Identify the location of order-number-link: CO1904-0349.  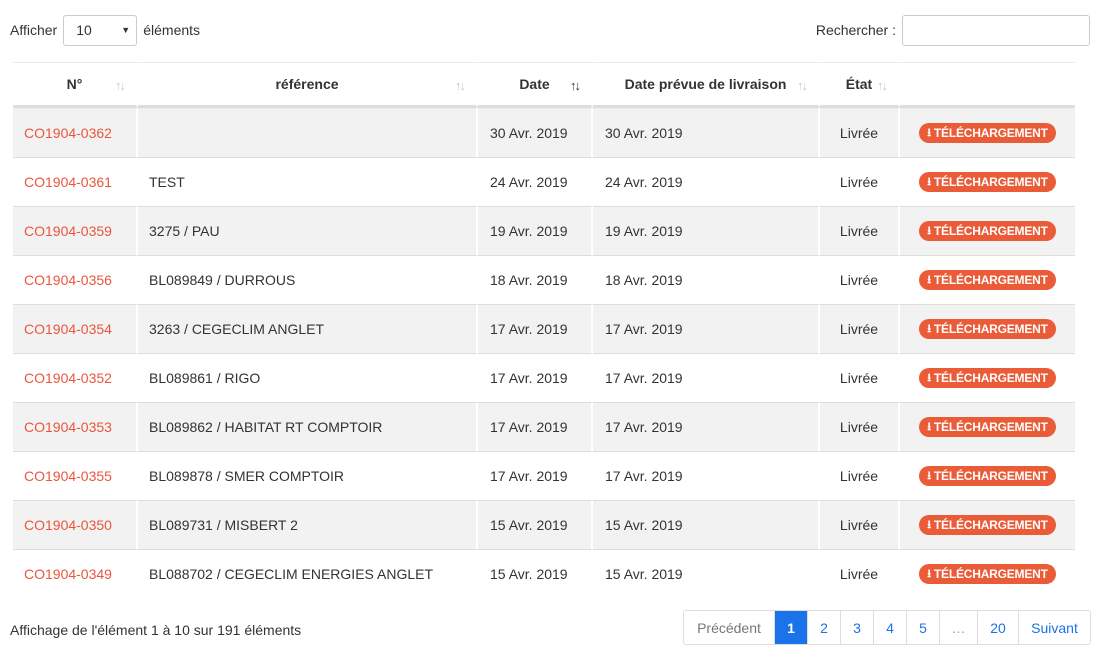
(75, 573).